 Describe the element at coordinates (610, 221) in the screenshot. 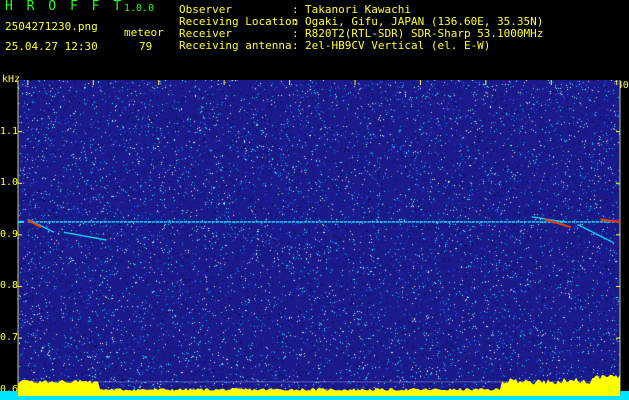

I see `meteor-head-hot` at that location.